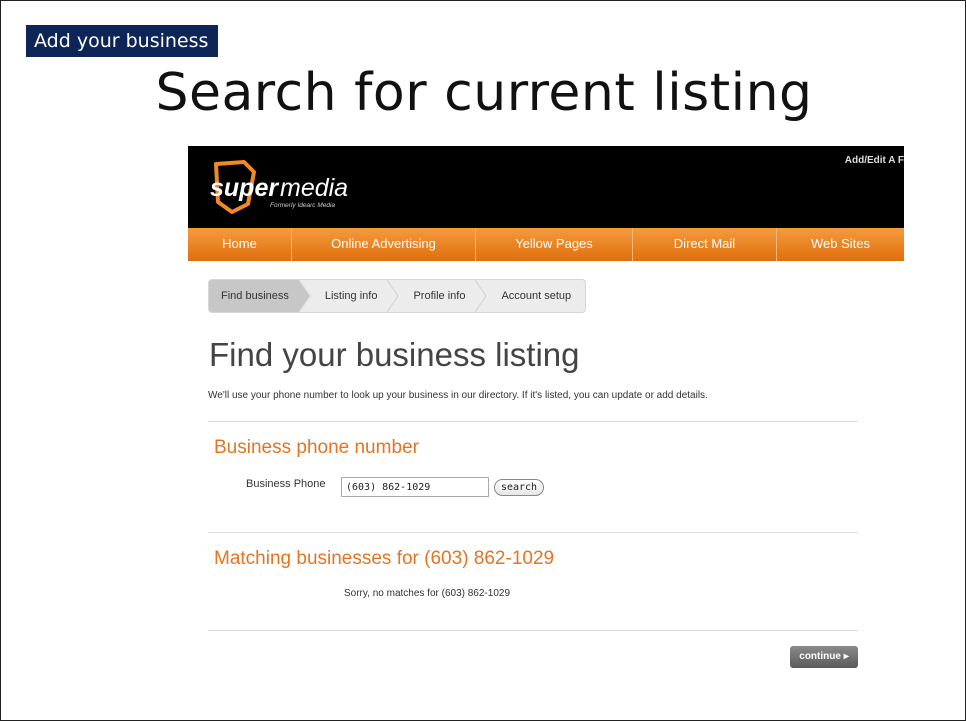  What do you see at coordinates (384, 244) in the screenshot?
I see `nav-online-advertising: Online Advertising` at bounding box center [384, 244].